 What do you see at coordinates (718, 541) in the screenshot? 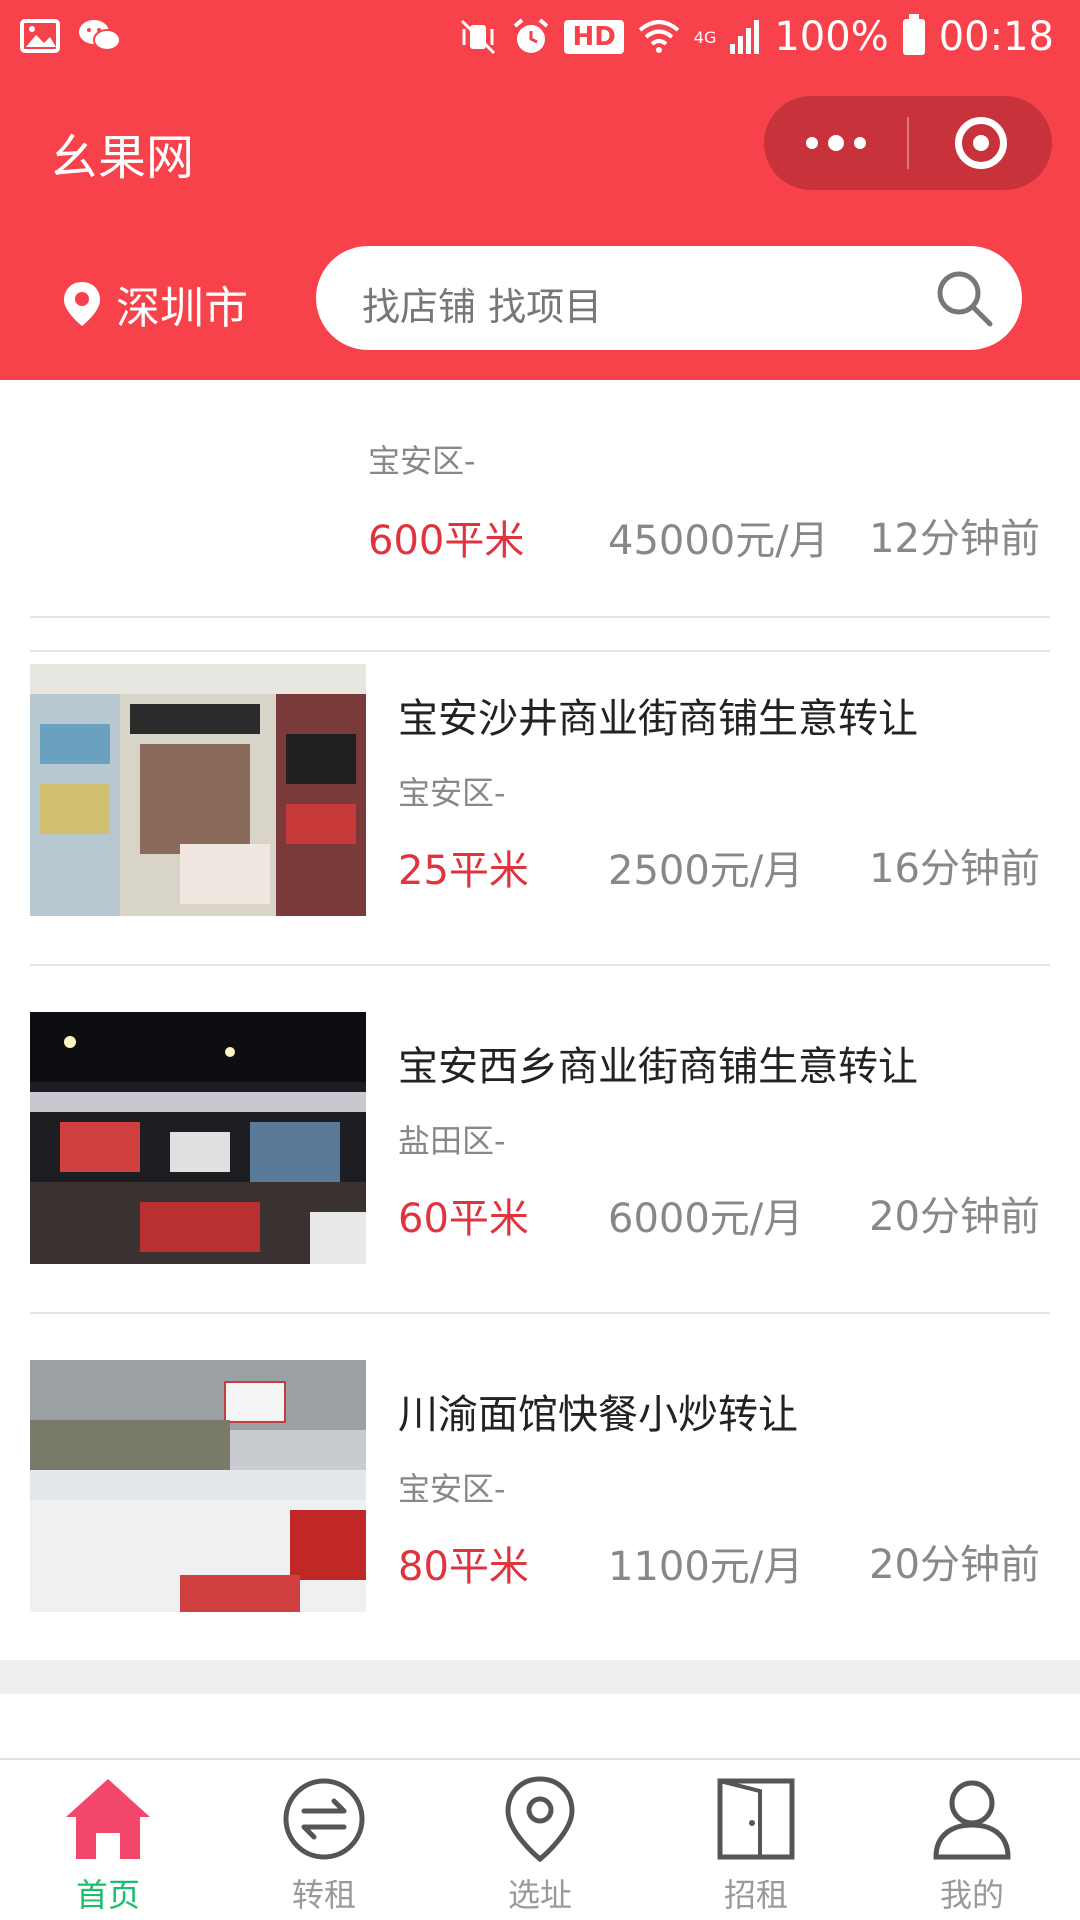
I see `listing-price: 45000元/月` at bounding box center [718, 541].